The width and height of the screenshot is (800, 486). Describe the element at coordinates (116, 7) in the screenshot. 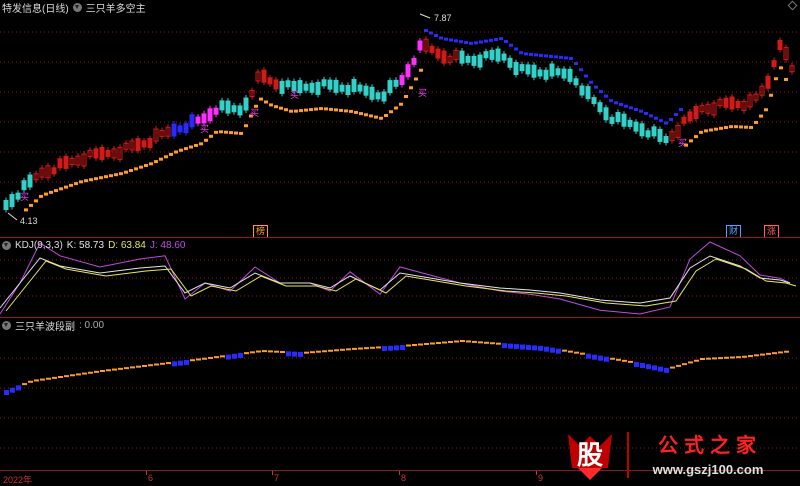

I see `main-indicator-name: 三只羊多空主` at that location.